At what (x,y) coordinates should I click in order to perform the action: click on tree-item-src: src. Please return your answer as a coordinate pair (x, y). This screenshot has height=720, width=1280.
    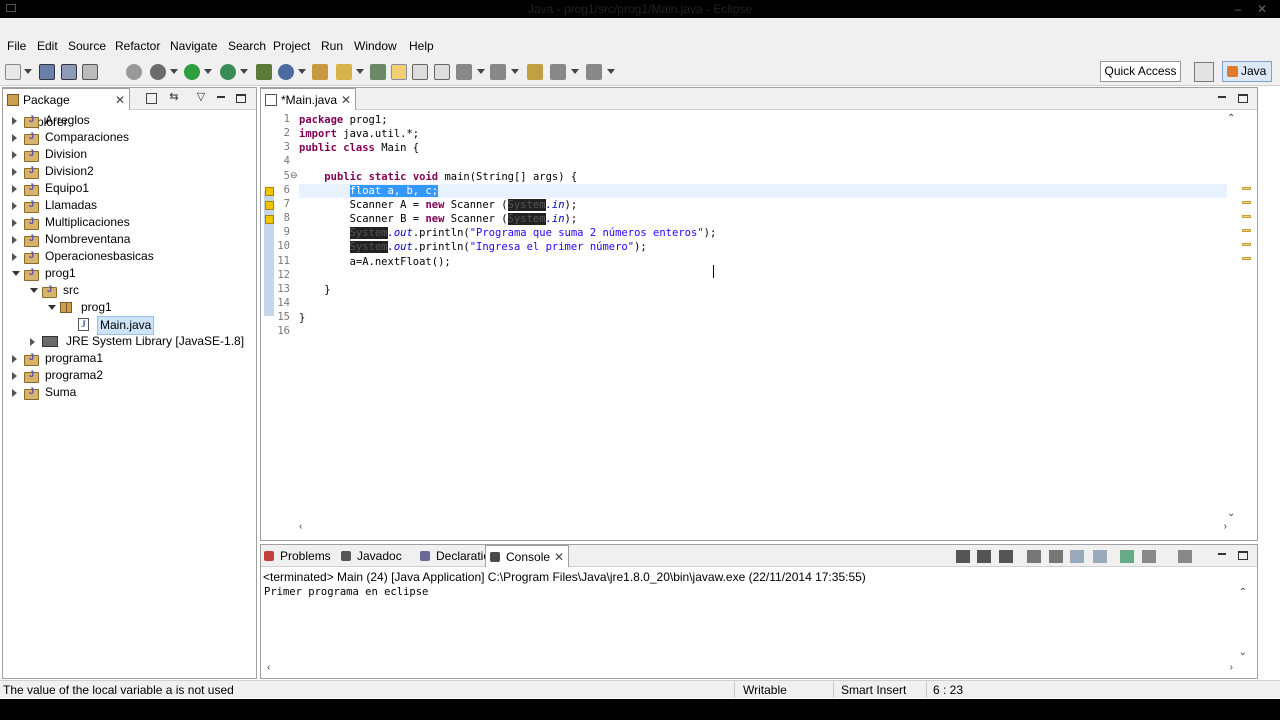
    Looking at the image, I should click on (128, 290).